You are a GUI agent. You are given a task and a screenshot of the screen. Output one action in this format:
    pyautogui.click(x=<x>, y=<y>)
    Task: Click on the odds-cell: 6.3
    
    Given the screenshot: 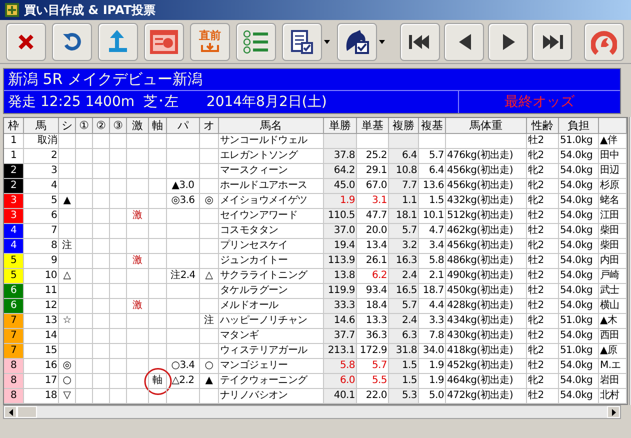 What is the action you would take?
    pyautogui.click(x=404, y=336)
    